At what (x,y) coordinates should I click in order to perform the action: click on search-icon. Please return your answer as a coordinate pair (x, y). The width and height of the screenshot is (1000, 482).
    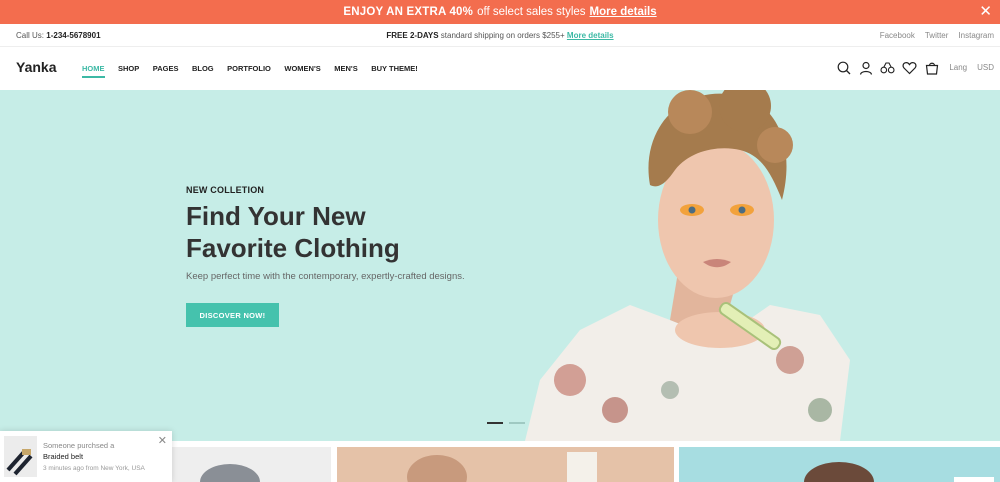
    Looking at the image, I should click on (843, 67).